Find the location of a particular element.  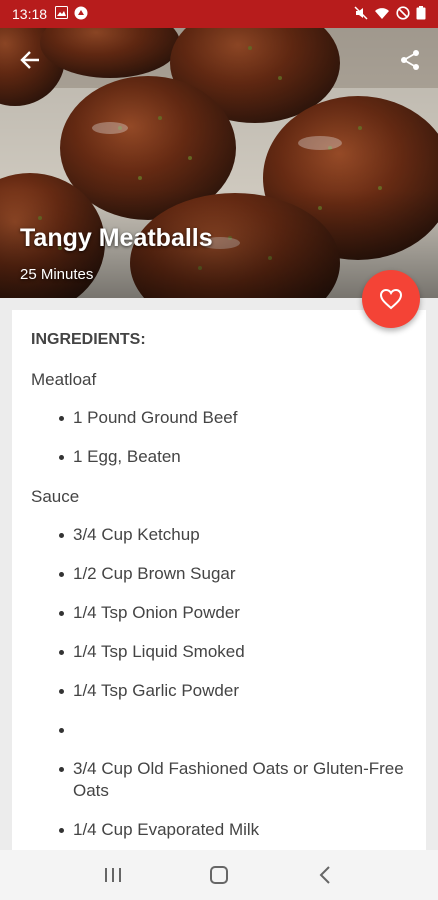

ingredient-item: 3/4 Cup Ketchup is located at coordinates (219, 535).